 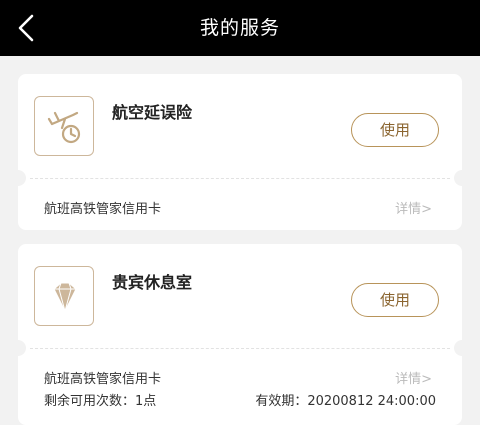 I want to click on diamond-icon, so click(x=65, y=297).